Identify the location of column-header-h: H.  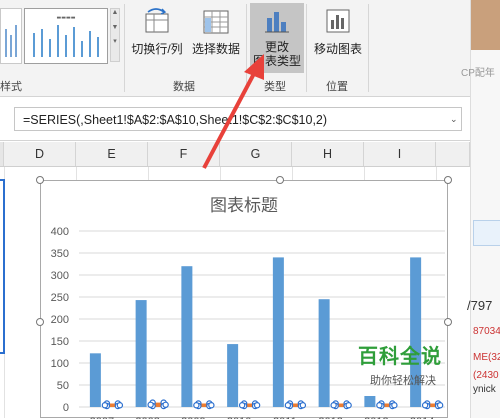
(328, 154).